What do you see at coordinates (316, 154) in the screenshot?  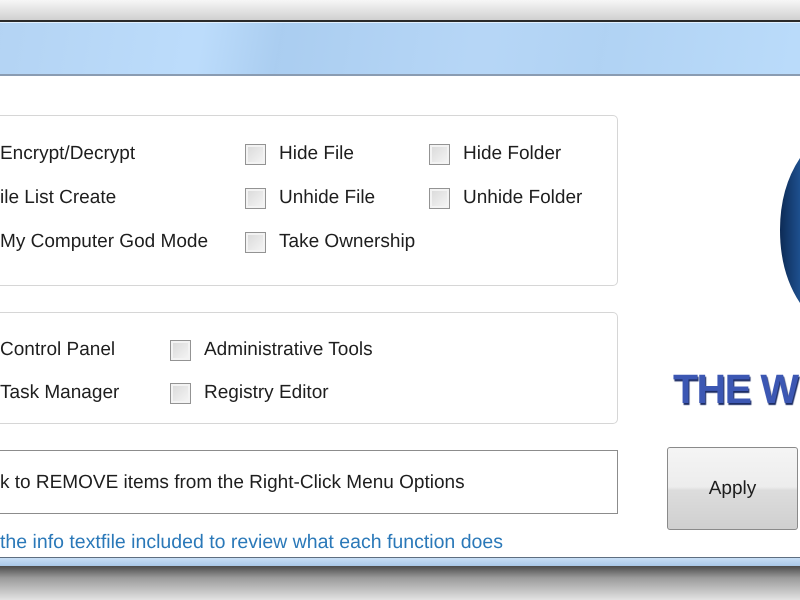 I see `option-label: Hide File` at bounding box center [316, 154].